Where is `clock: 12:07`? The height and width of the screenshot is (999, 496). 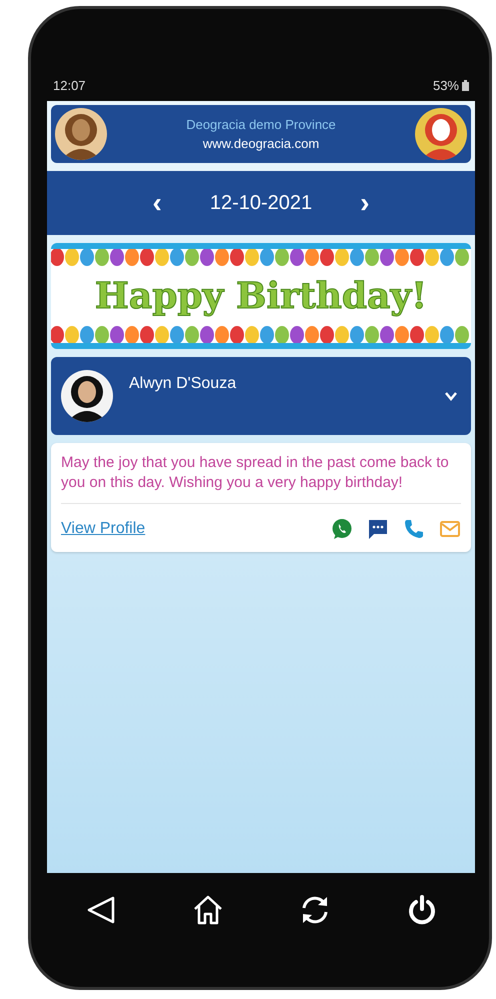 clock: 12:07 is located at coordinates (69, 85).